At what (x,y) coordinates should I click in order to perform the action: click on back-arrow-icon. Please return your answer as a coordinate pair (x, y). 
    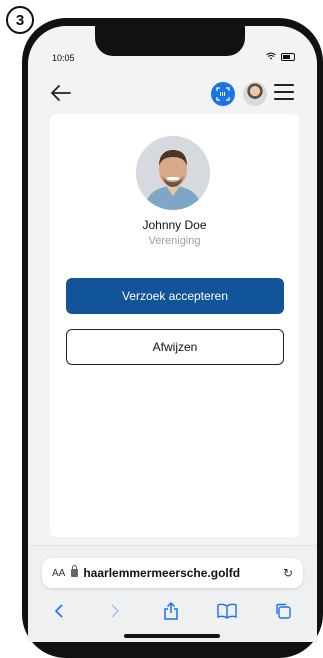
    Looking at the image, I should click on (61, 93).